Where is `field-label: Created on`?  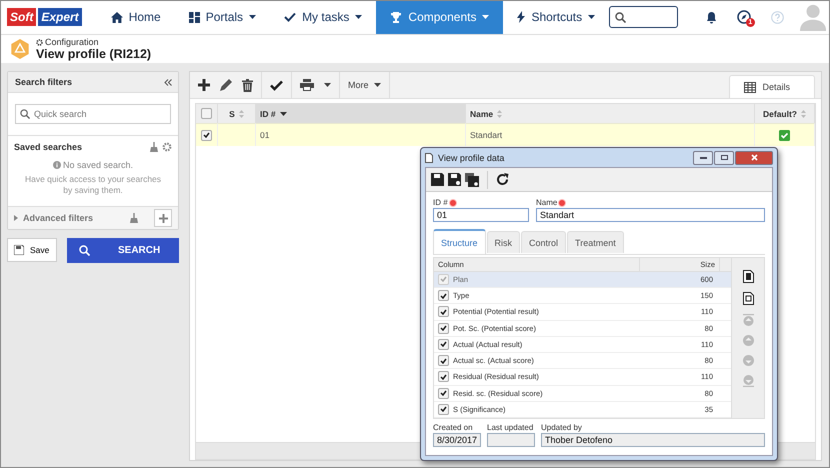
field-label: Created on is located at coordinates (453, 427).